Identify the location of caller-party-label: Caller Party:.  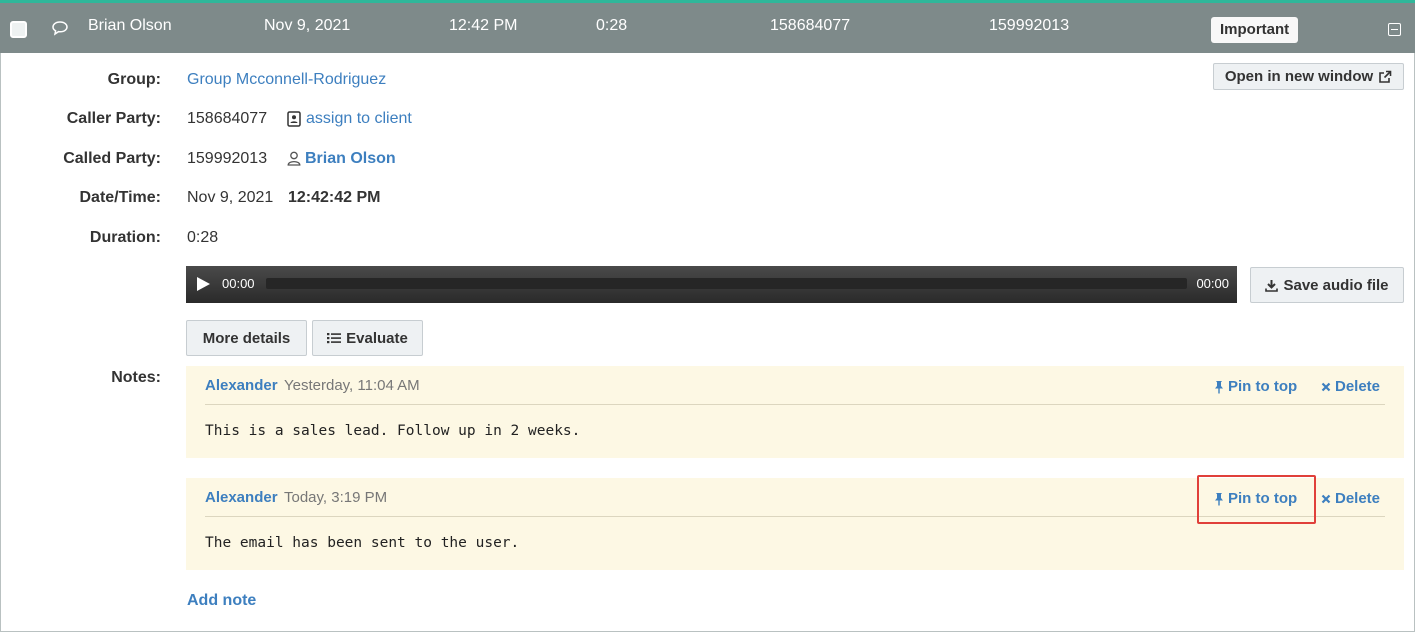
(113, 118).